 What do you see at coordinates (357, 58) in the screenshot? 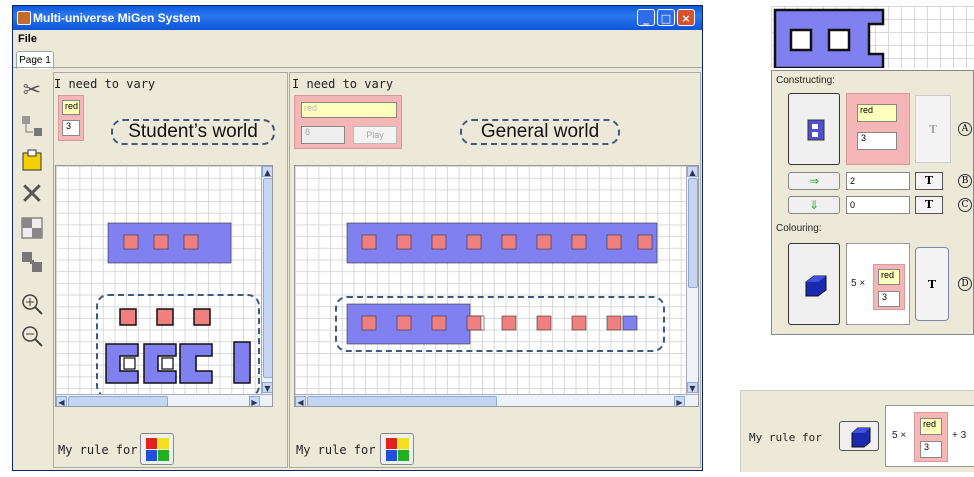
I see `tab-strip: Page 1` at bounding box center [357, 58].